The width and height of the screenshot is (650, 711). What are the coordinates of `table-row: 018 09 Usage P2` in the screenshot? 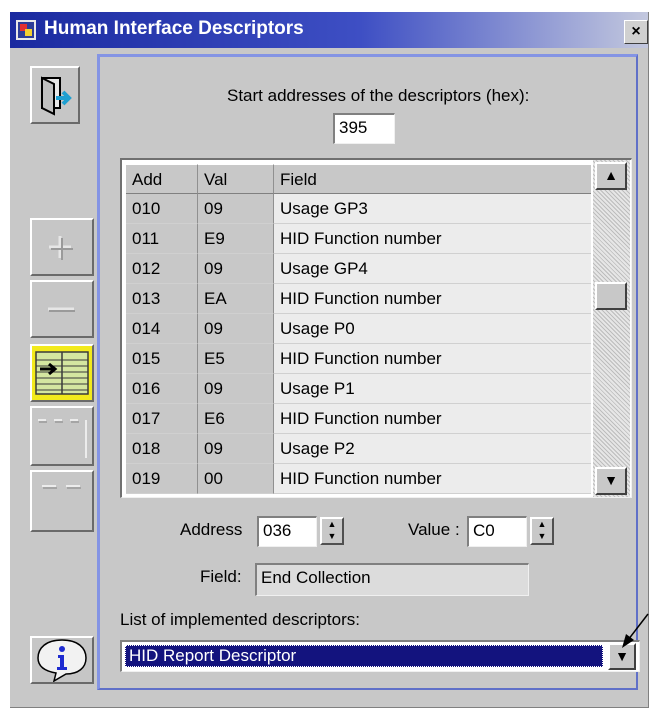 It's located at (358, 449).